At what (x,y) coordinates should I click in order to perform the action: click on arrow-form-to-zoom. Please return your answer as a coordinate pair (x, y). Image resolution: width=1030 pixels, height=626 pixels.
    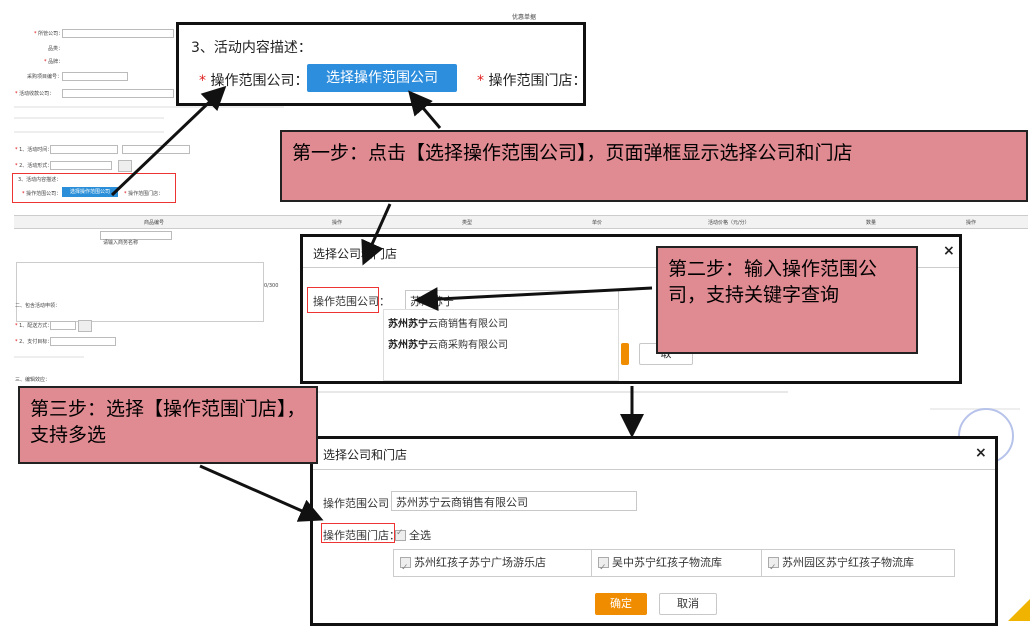
    Looking at the image, I should click on (168, 141).